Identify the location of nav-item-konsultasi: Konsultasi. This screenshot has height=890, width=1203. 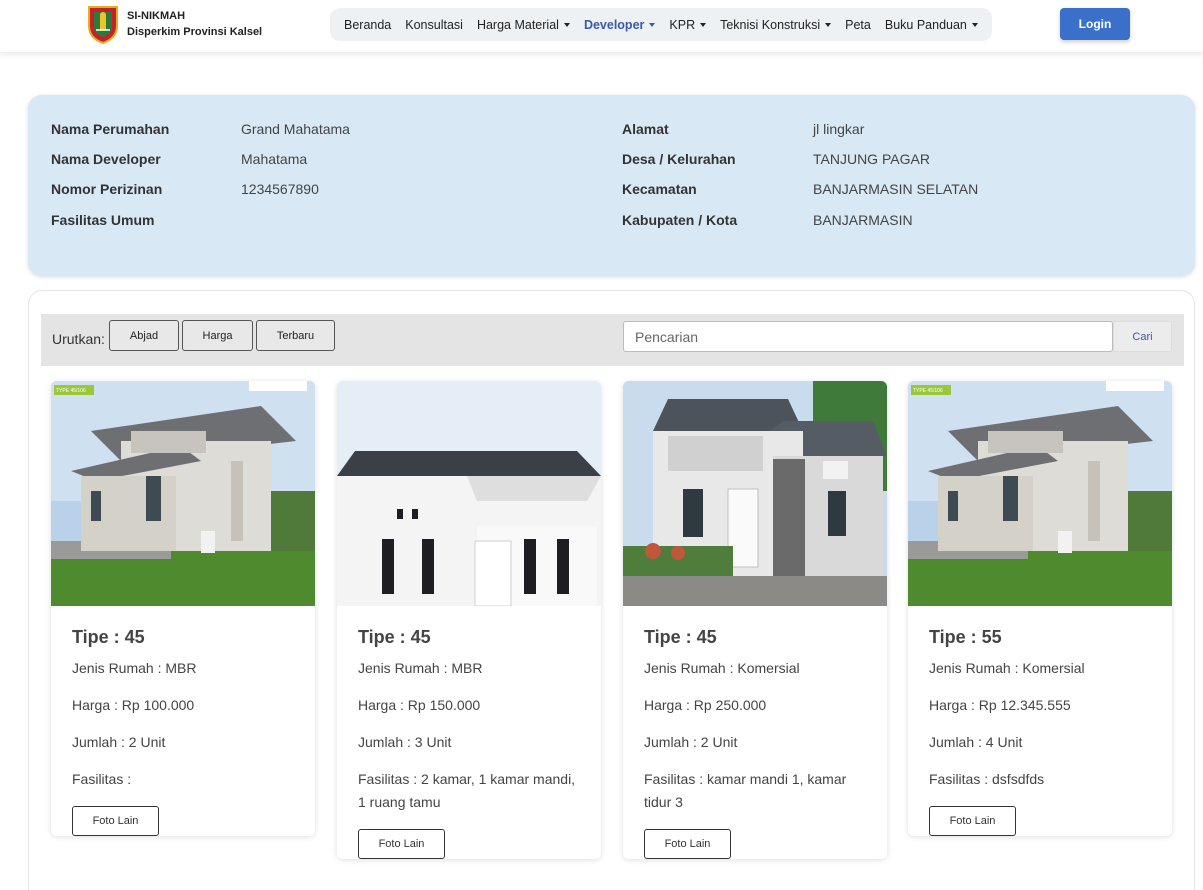
(434, 25).